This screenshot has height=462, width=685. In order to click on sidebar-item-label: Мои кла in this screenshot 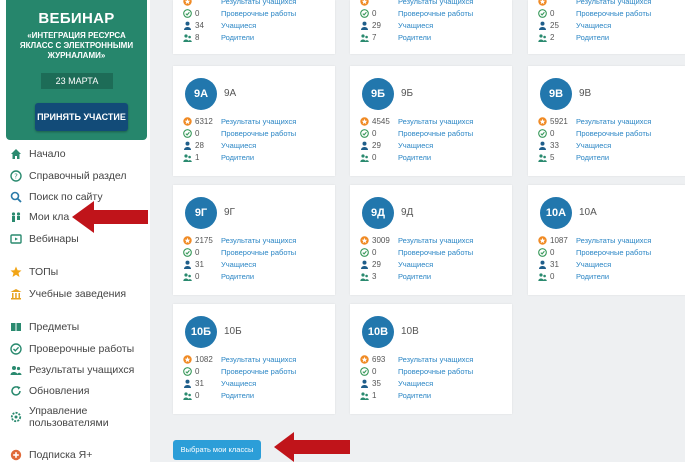, I will do `click(49, 217)`.